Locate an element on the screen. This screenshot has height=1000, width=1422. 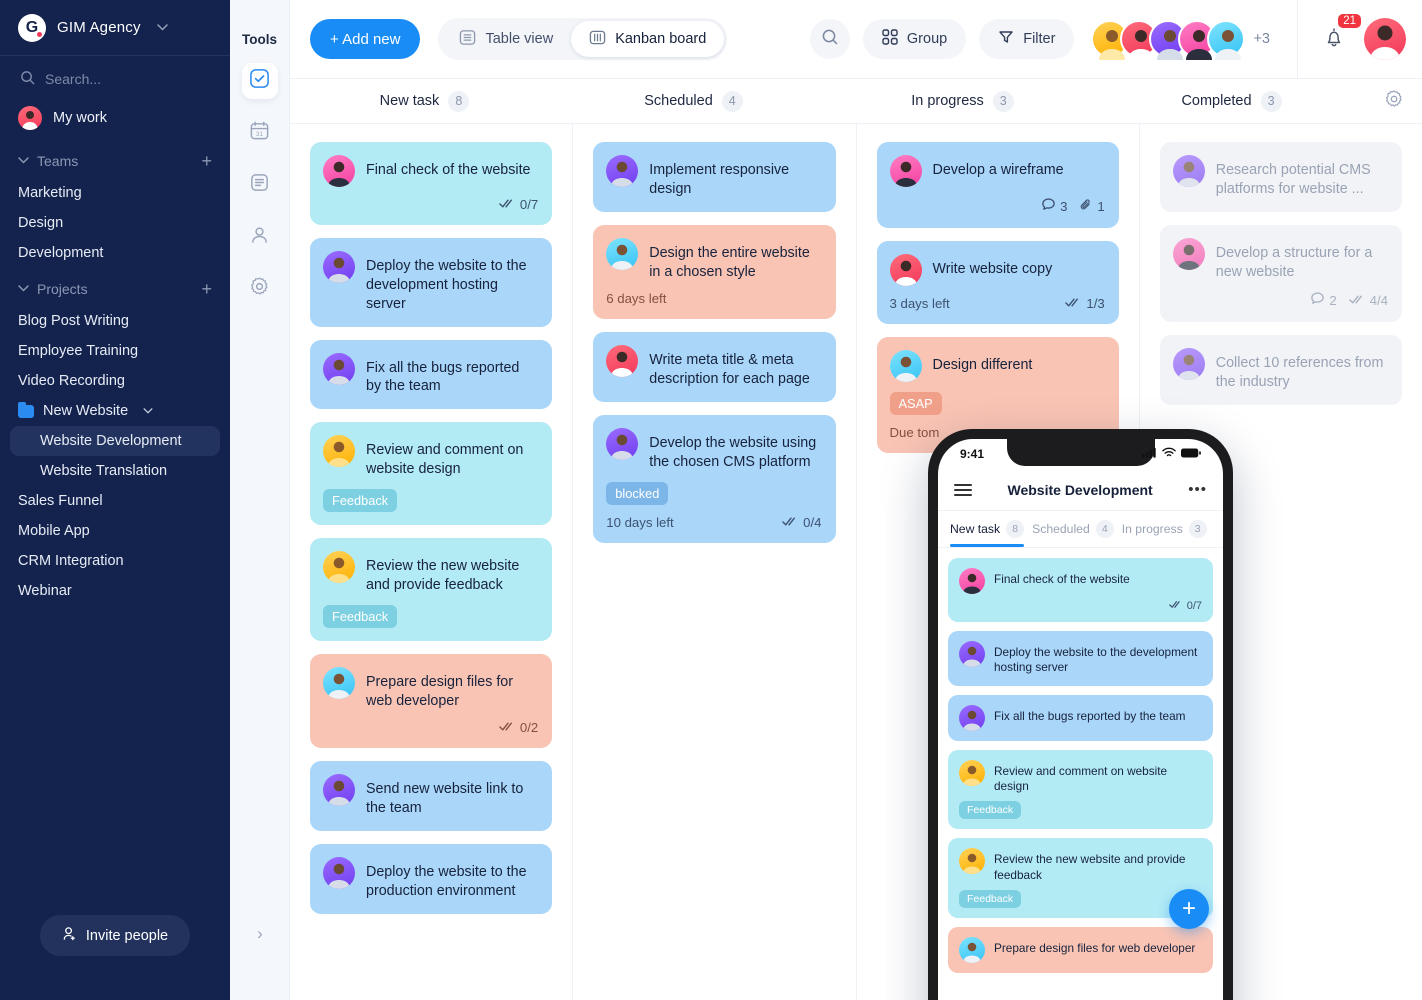
sidebar-item-my-work: My work is located at coordinates (115, 119).